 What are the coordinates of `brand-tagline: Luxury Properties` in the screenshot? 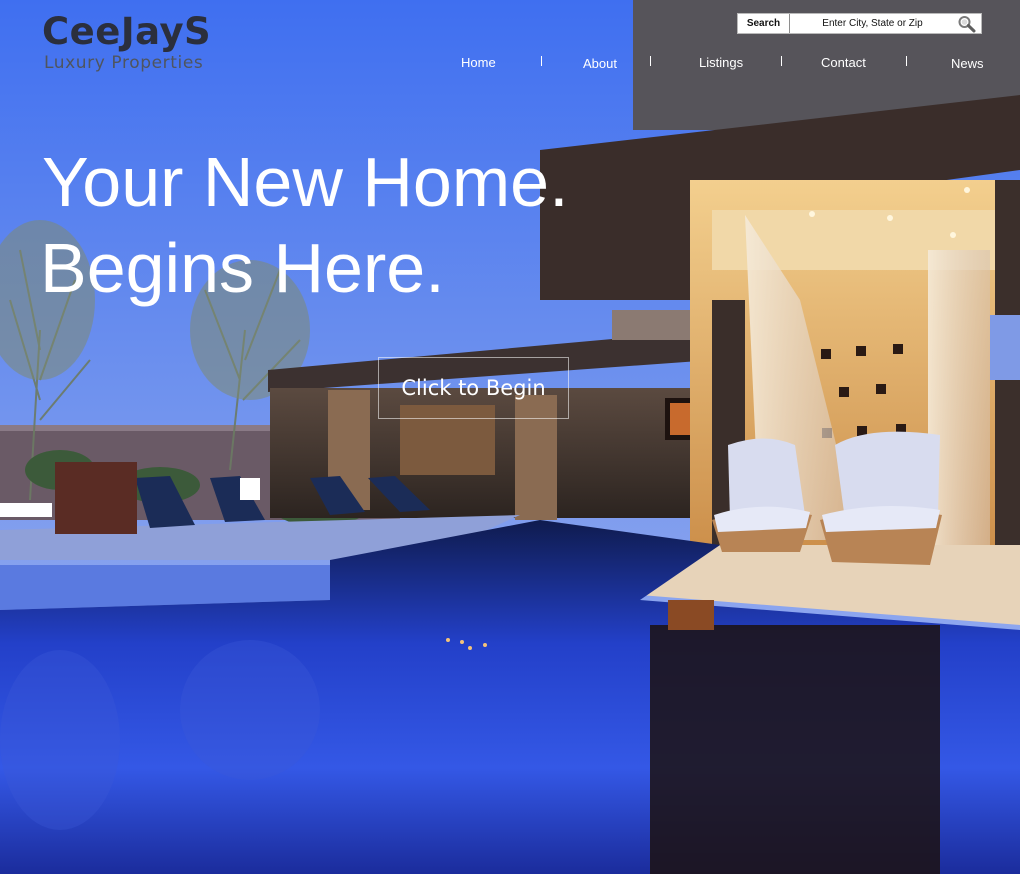 It's located at (124, 63).